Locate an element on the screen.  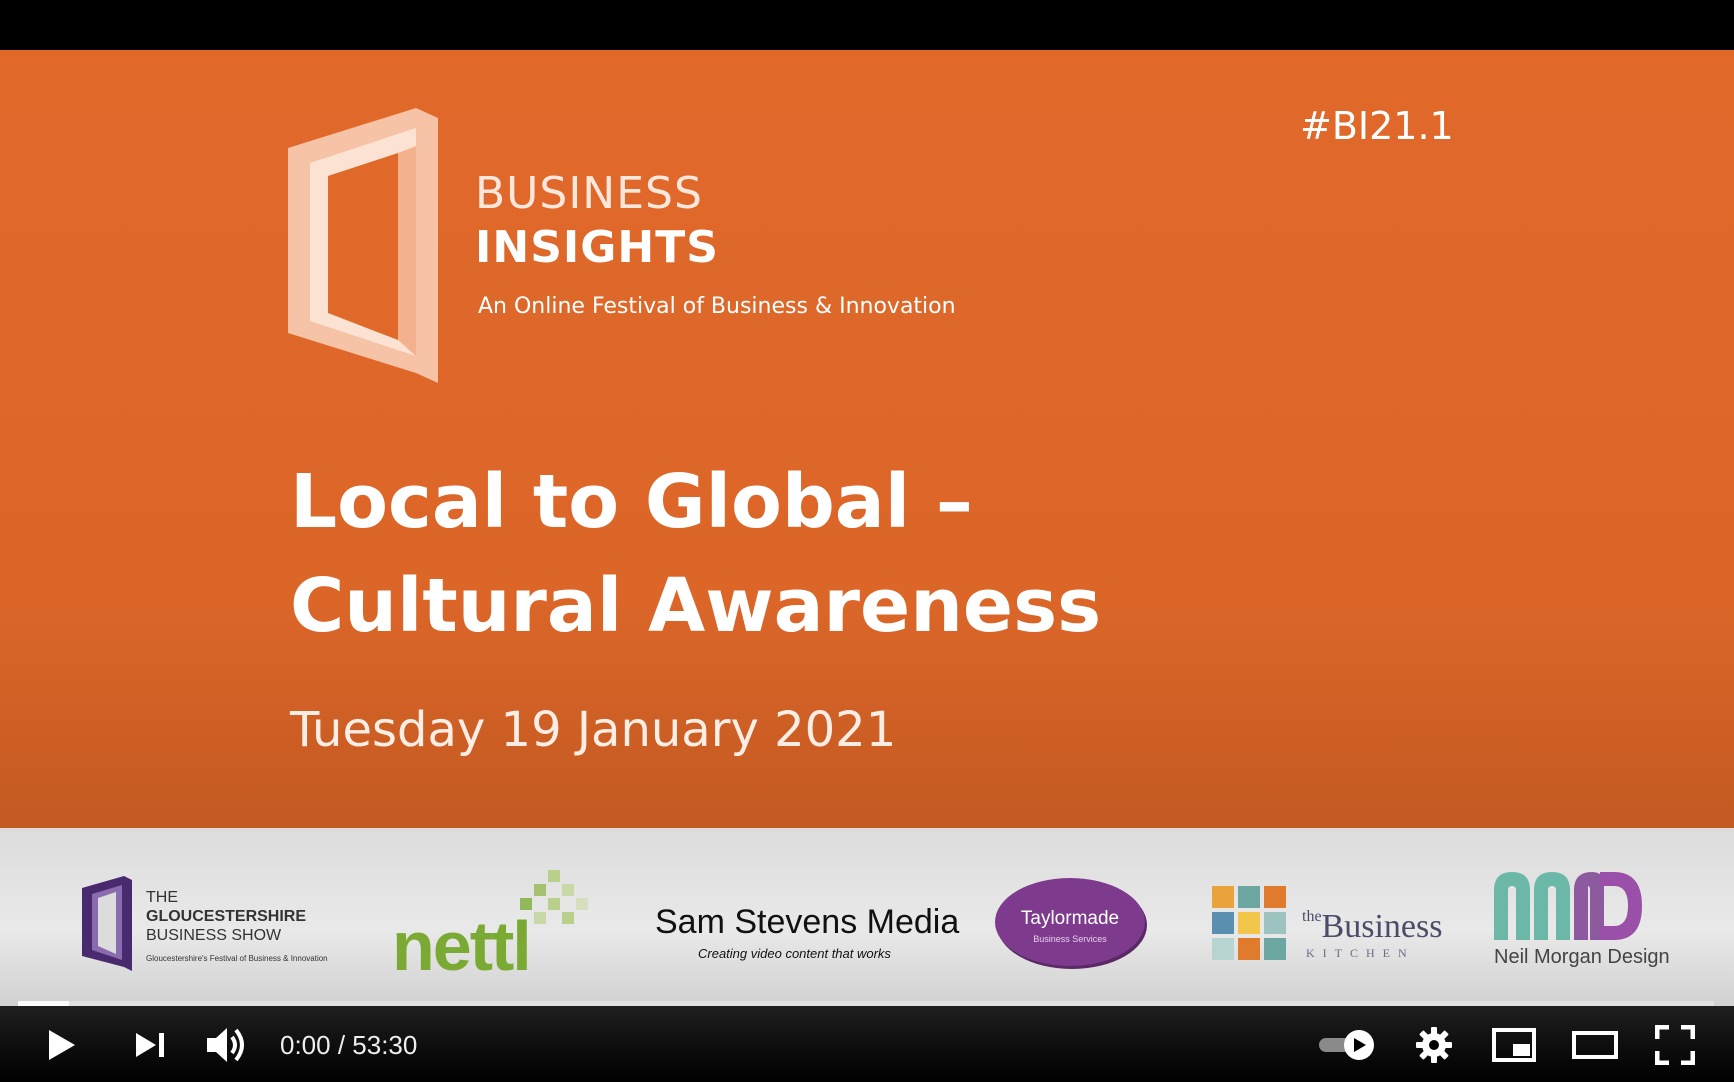
session-date: Tuesday 19 January 2021 is located at coordinates (593, 730).